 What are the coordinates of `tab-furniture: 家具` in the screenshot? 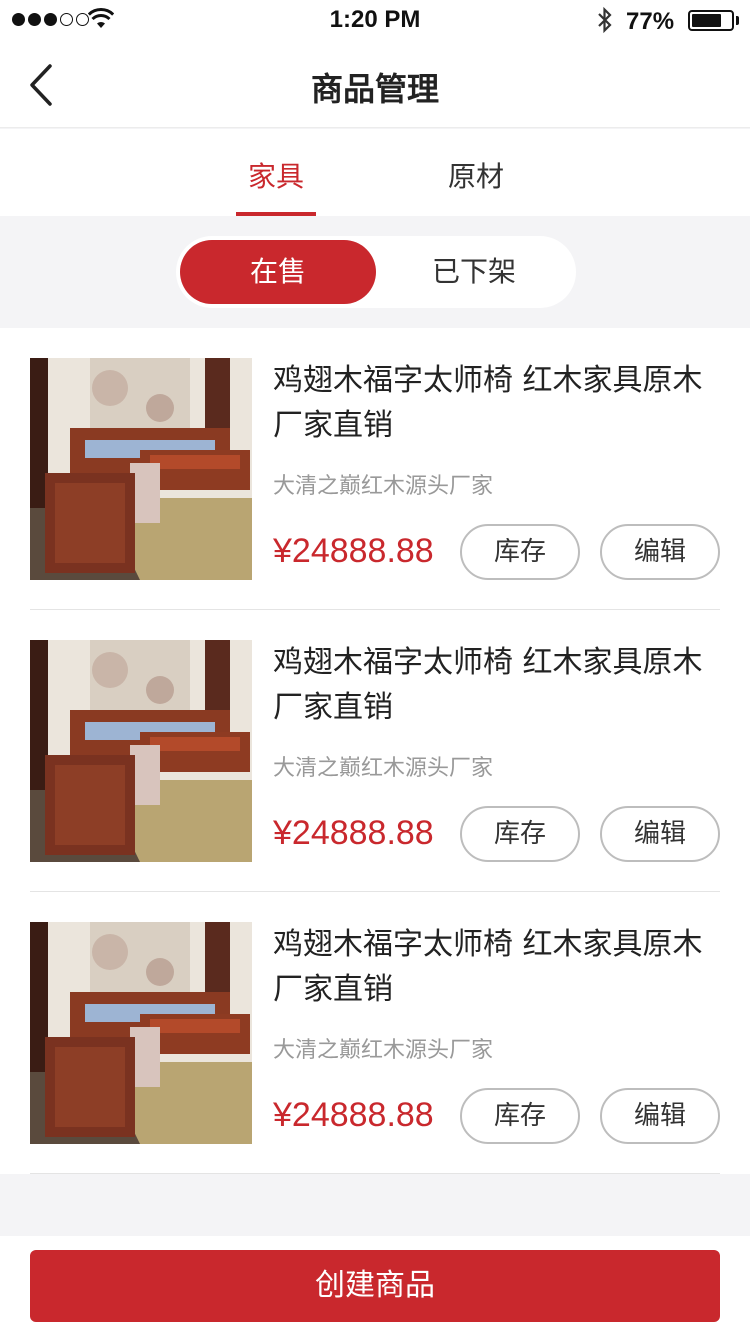 It's located at (276, 175).